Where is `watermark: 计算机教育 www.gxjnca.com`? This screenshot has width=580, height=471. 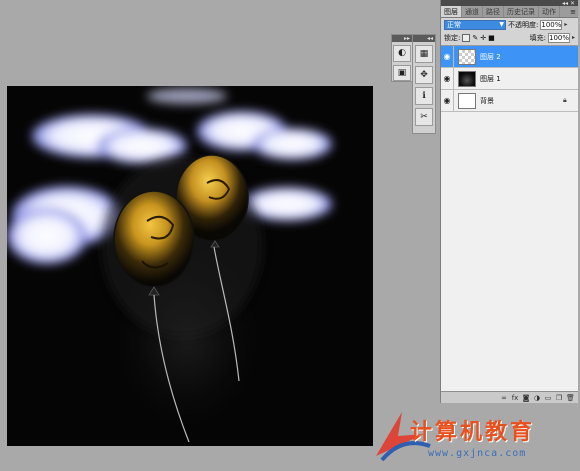 watermark: 计算机教育 www.gxjnca.com is located at coordinates (476, 434).